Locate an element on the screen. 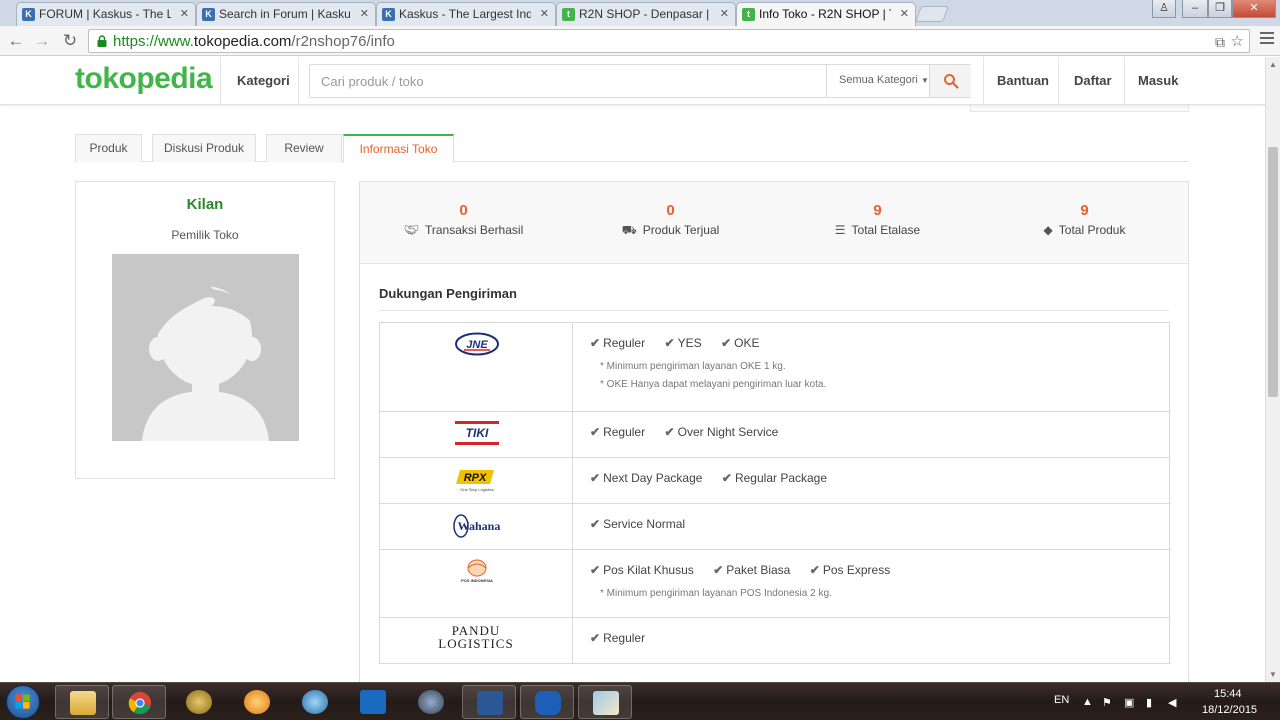 Image resolution: width=1280 pixels, height=723 pixels. search-input is located at coordinates (568, 81).